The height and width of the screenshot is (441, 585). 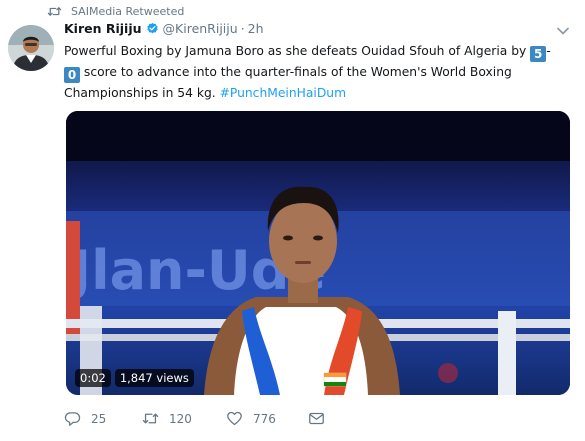 I want to click on like-count: 776, so click(x=264, y=418).